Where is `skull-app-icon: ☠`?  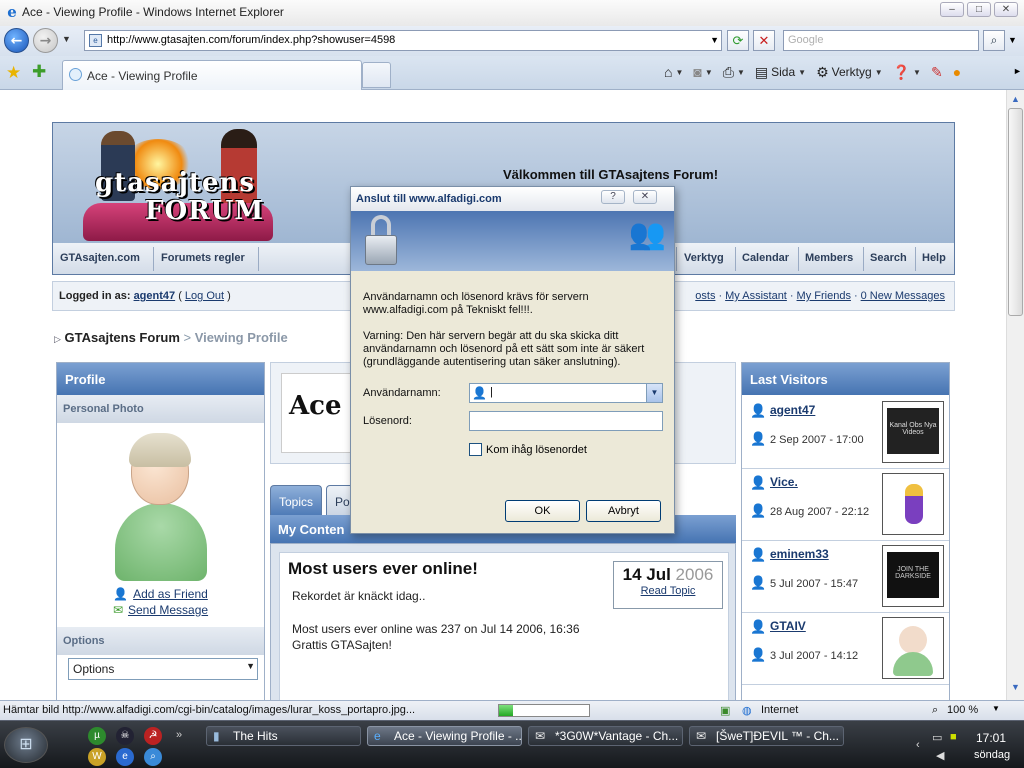
skull-app-icon: ☠ is located at coordinates (125, 736).